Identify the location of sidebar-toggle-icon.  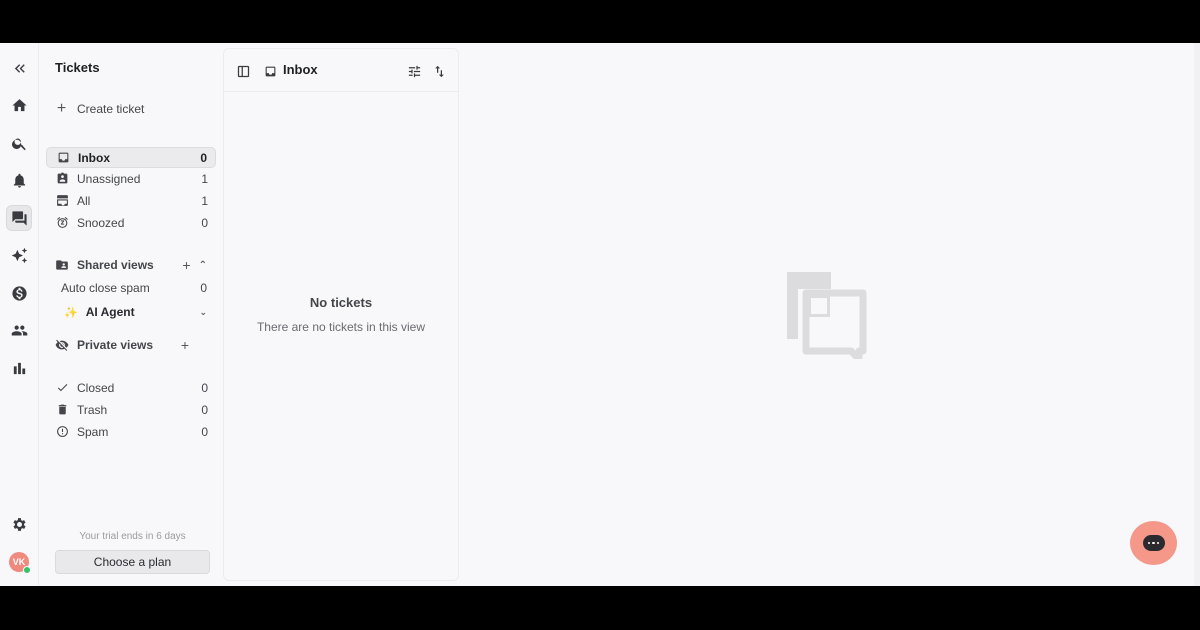
(243, 71).